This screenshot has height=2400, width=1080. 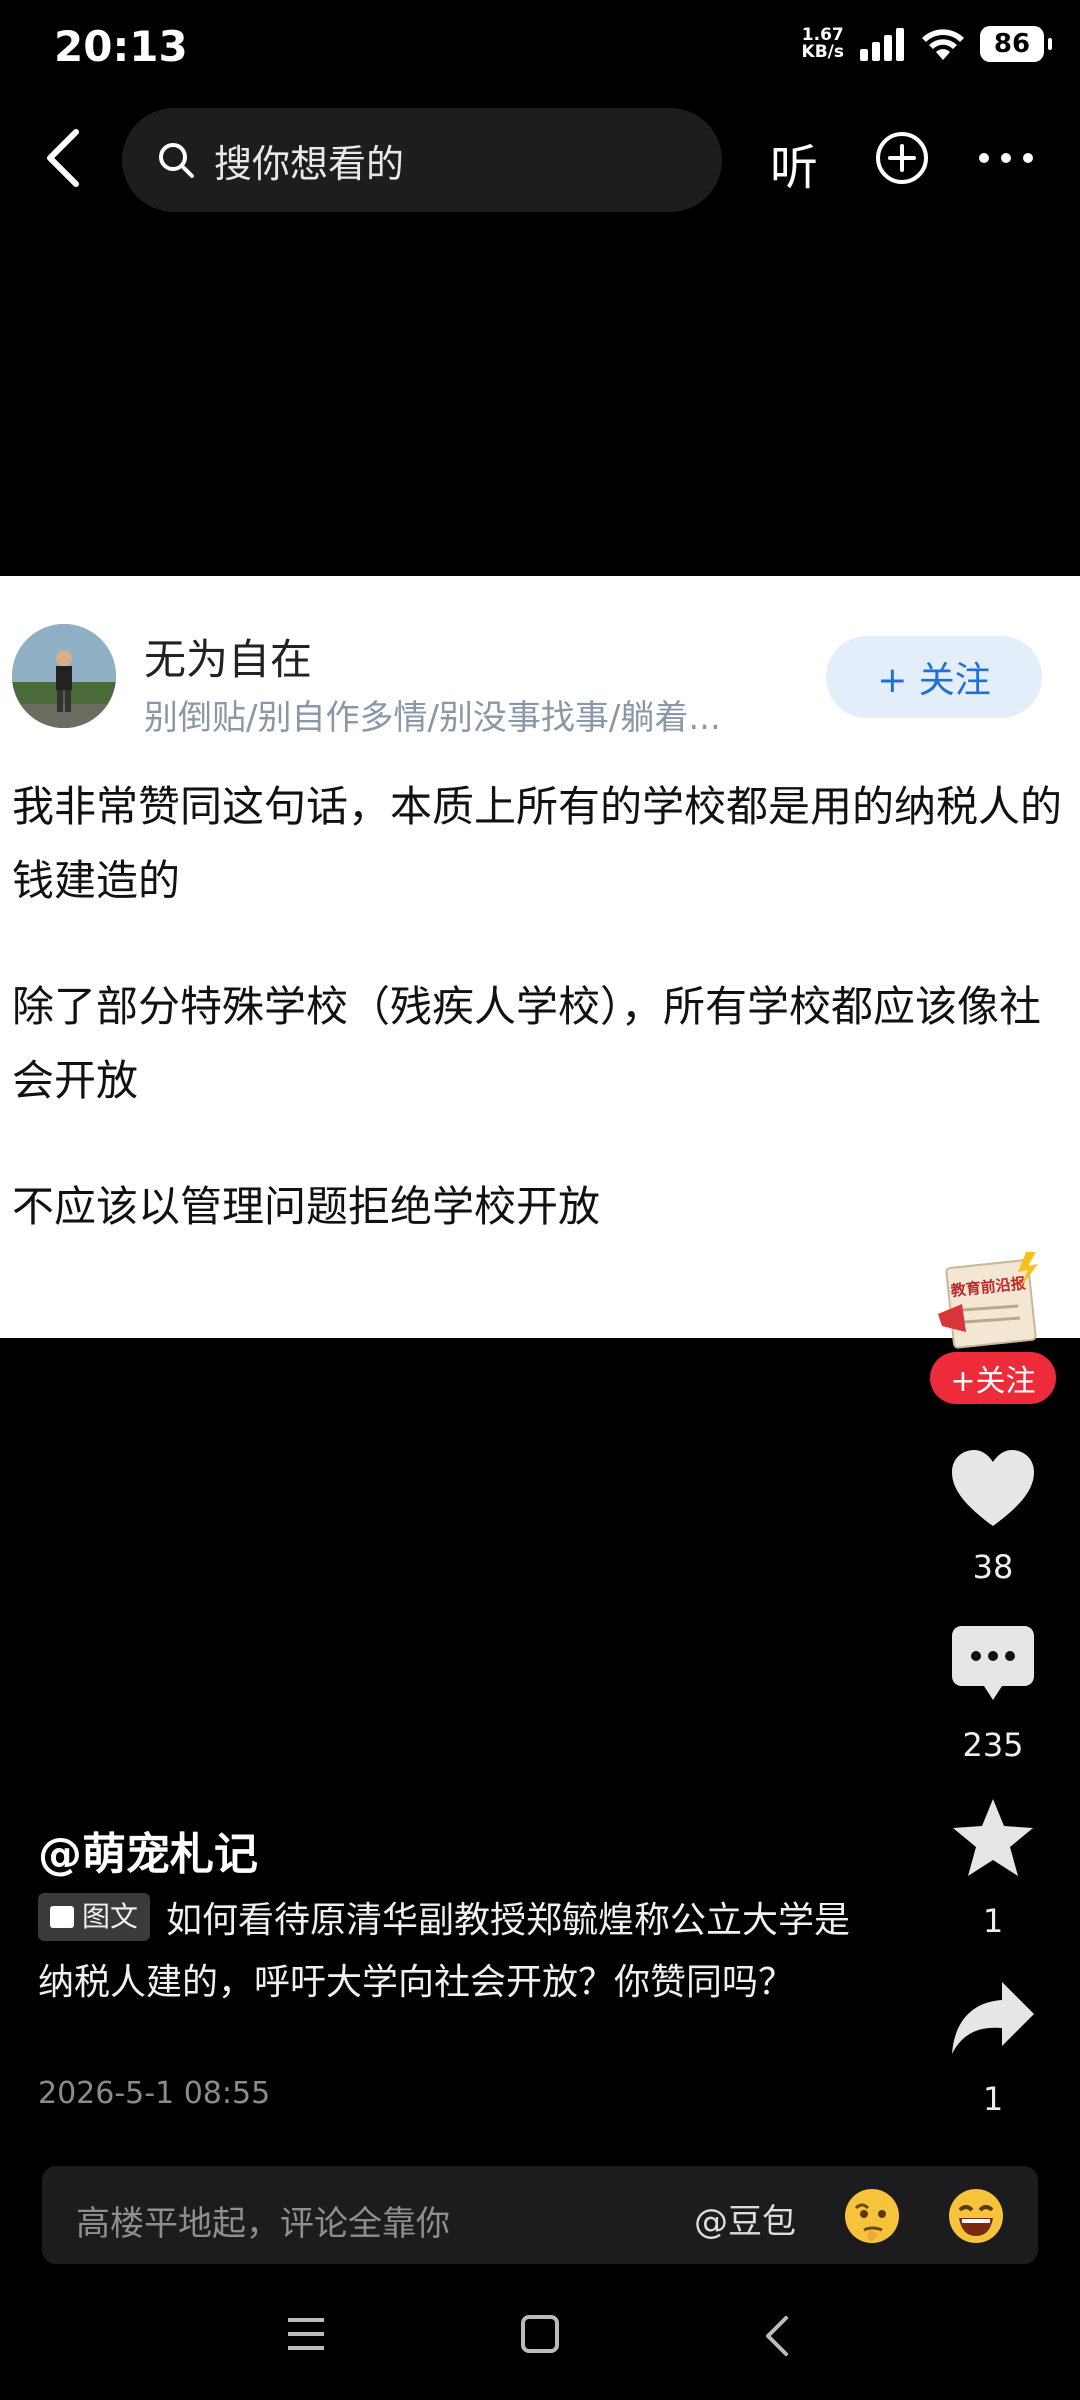 What do you see at coordinates (993, 1839) in the screenshot?
I see `star-icon` at bounding box center [993, 1839].